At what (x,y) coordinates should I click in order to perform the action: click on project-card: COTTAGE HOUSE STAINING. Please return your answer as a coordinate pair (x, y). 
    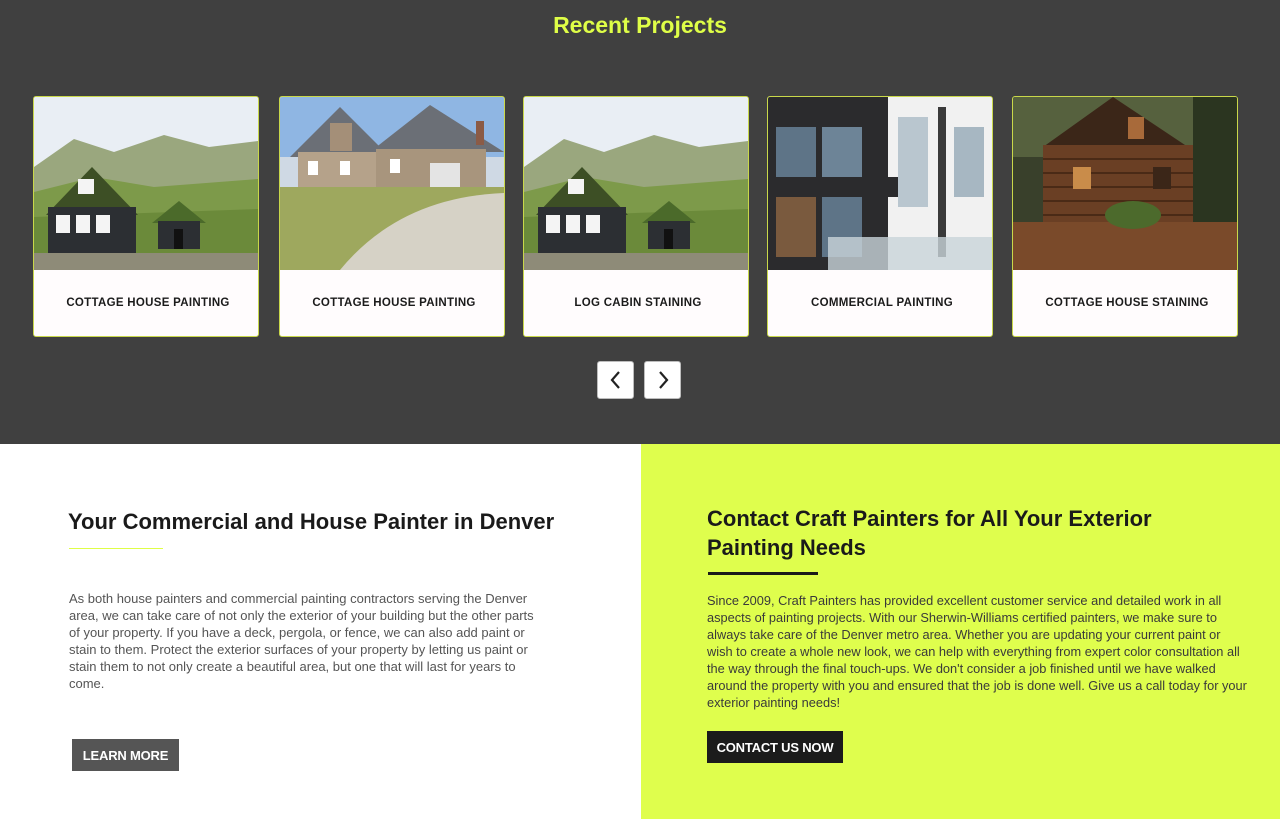
    Looking at the image, I should click on (1125, 216).